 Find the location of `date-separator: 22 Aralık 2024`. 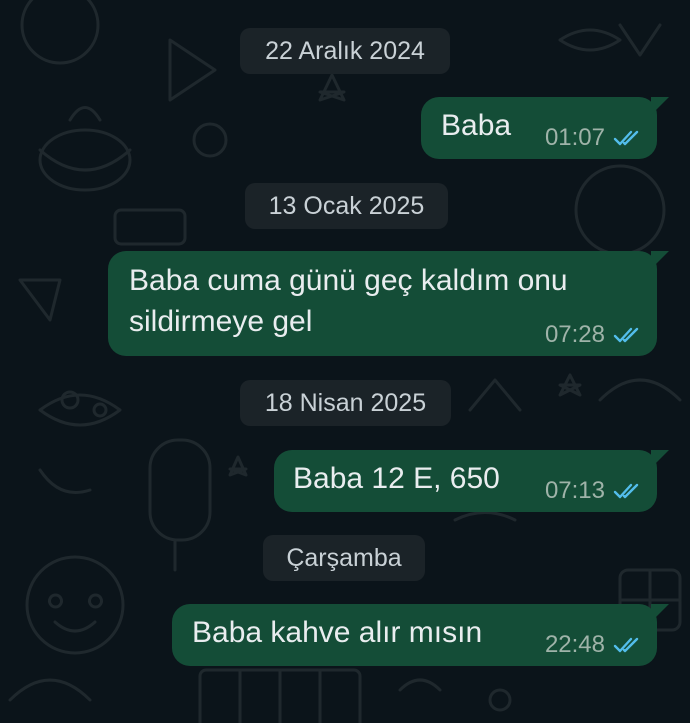

date-separator: 22 Aralık 2024 is located at coordinates (345, 51).